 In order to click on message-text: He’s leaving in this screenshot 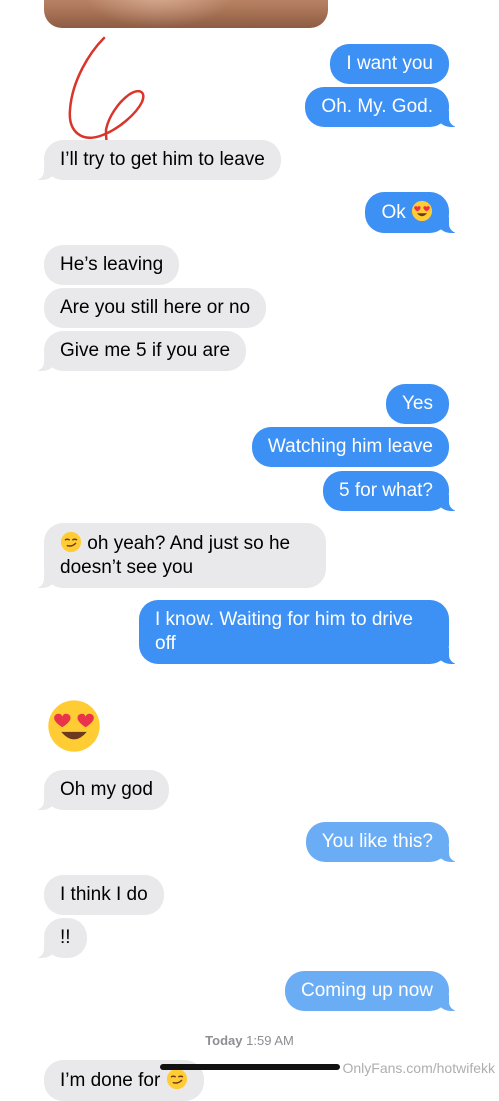, I will do `click(112, 264)`.